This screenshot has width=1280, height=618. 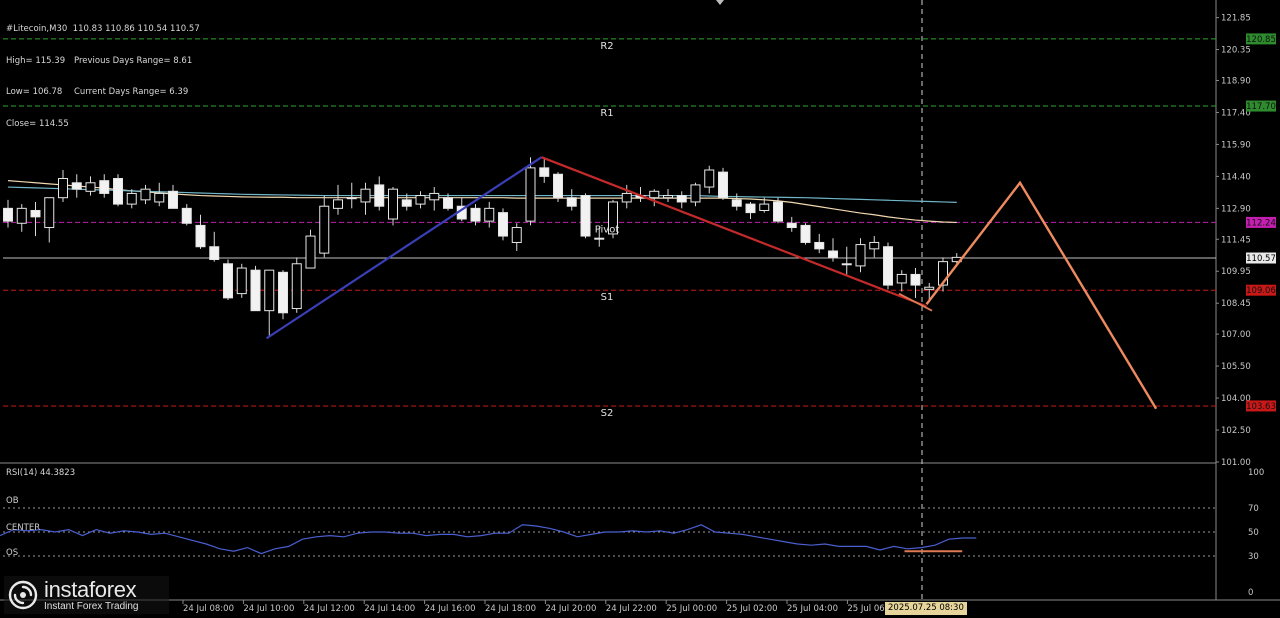 What do you see at coordinates (12, 553) in the screenshot?
I see `rsi-os-label: OS` at bounding box center [12, 553].